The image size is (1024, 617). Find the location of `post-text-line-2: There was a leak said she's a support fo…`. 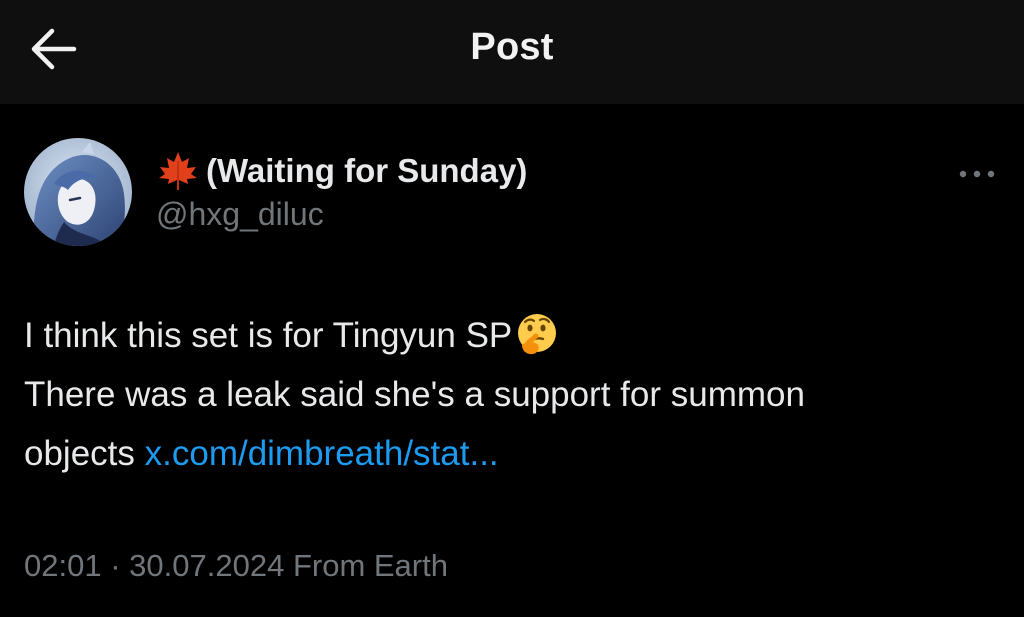

post-text-line-2: There was a leak said she's a support fo… is located at coordinates (414, 394).